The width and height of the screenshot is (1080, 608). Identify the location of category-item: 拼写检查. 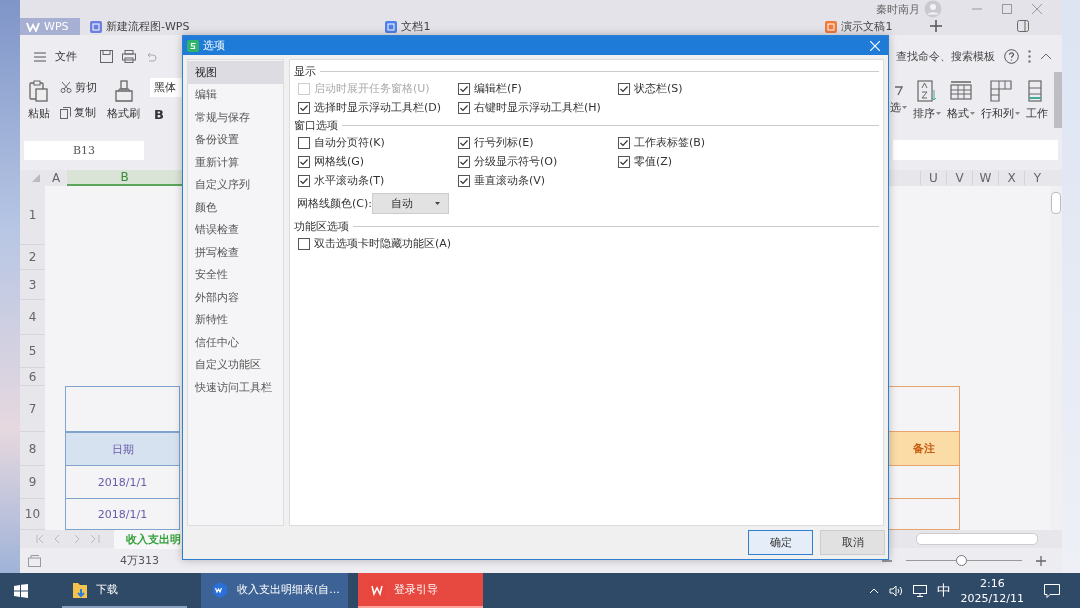
(235, 252).